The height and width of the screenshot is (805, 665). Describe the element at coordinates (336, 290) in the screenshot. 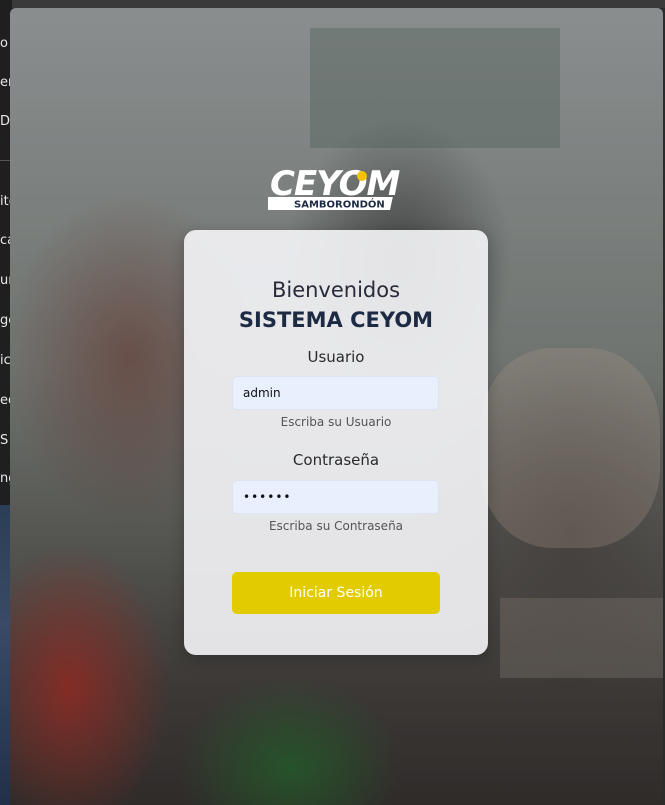

I see `welcome-heading: Bienvenidos` at that location.